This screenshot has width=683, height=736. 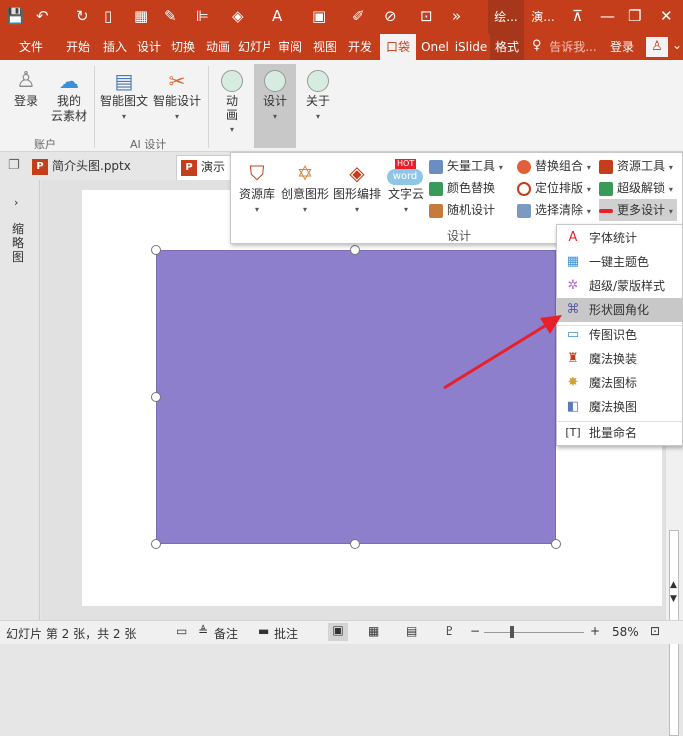 What do you see at coordinates (502, 352) in the screenshot?
I see `annotation-arrow-icon` at bounding box center [502, 352].